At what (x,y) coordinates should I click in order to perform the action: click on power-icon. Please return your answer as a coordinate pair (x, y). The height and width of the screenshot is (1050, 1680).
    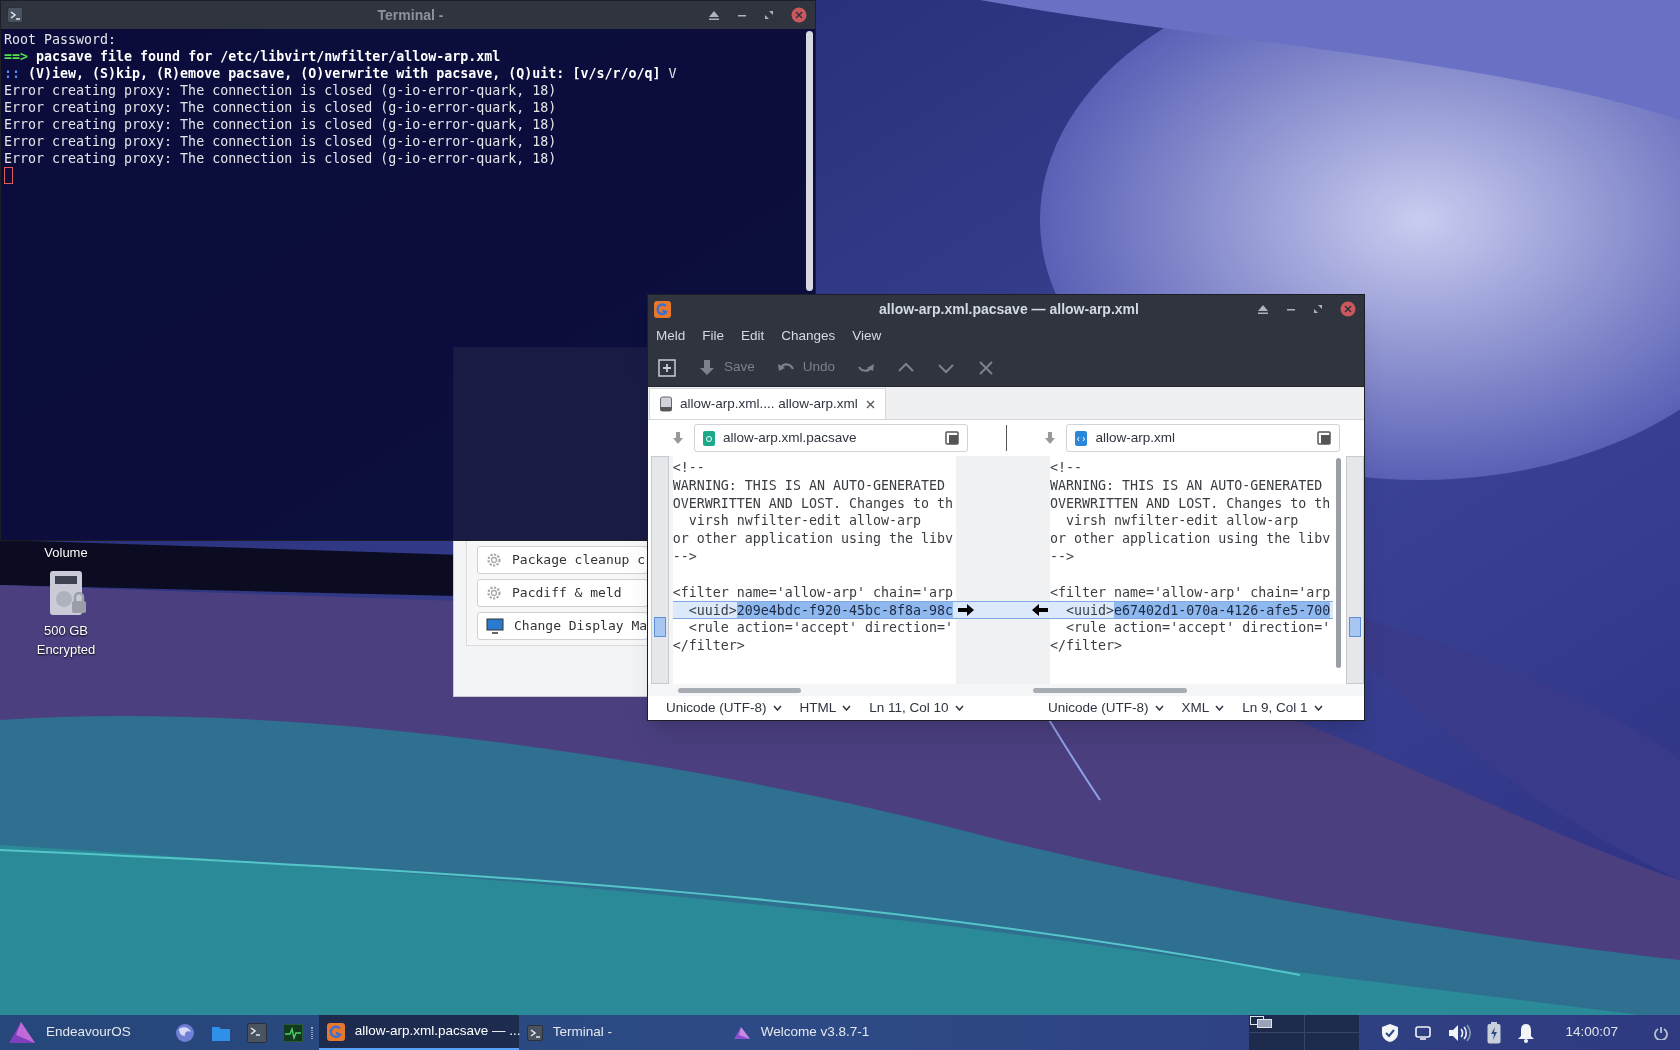
    Looking at the image, I should click on (1661, 1032).